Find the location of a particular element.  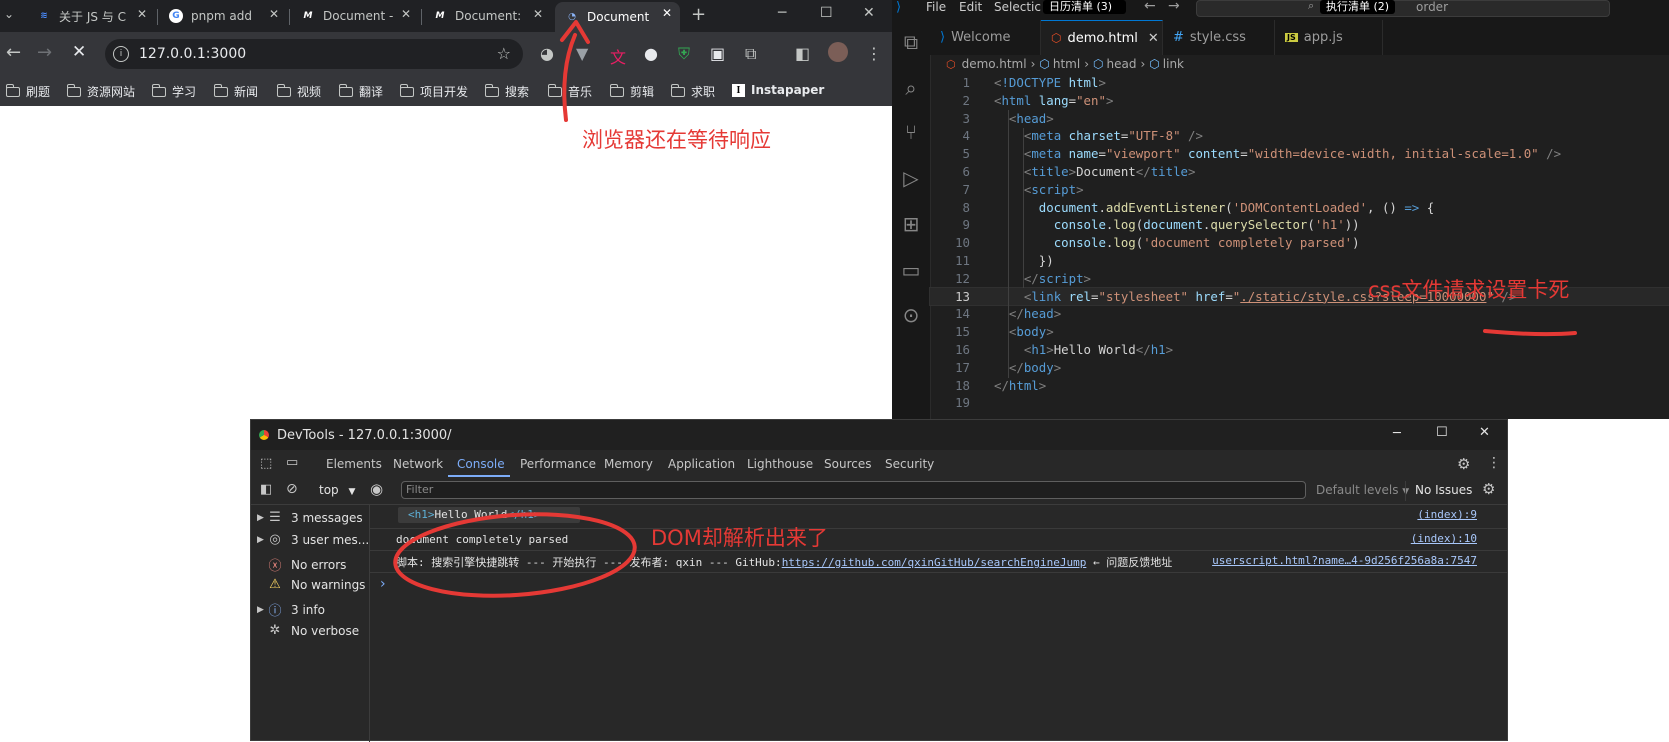

new-tab-button: + is located at coordinates (698, 14).